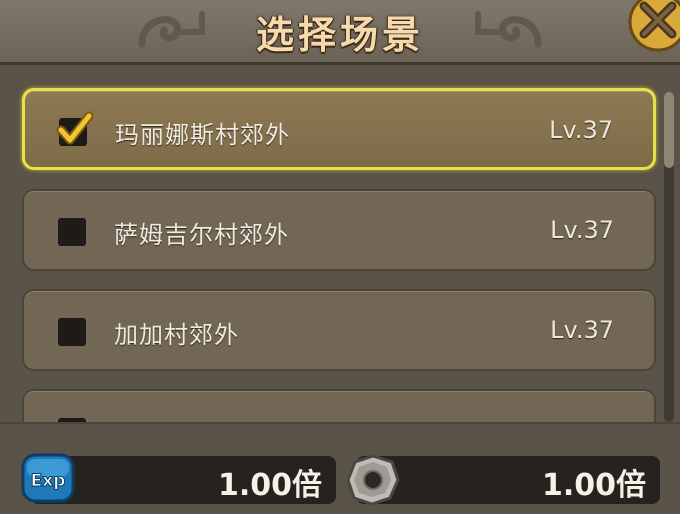 This screenshot has height=514, width=680. I want to click on exp-multiplier-value: 1.00倍, so click(269, 485).